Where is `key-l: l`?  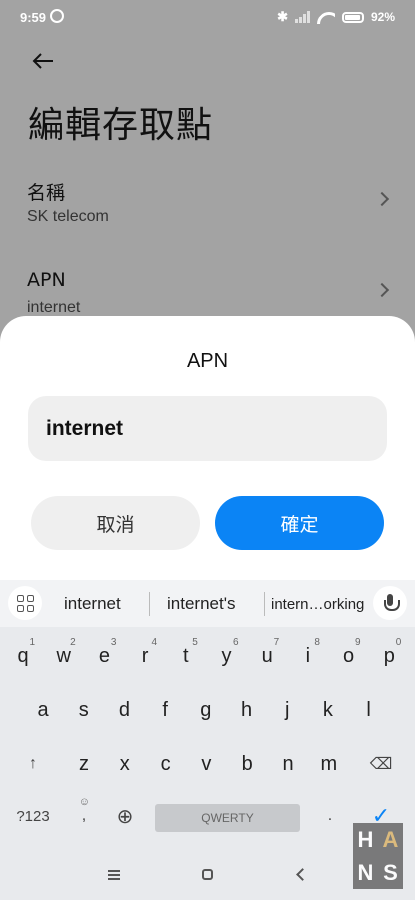
key-l: l is located at coordinates (369, 710).